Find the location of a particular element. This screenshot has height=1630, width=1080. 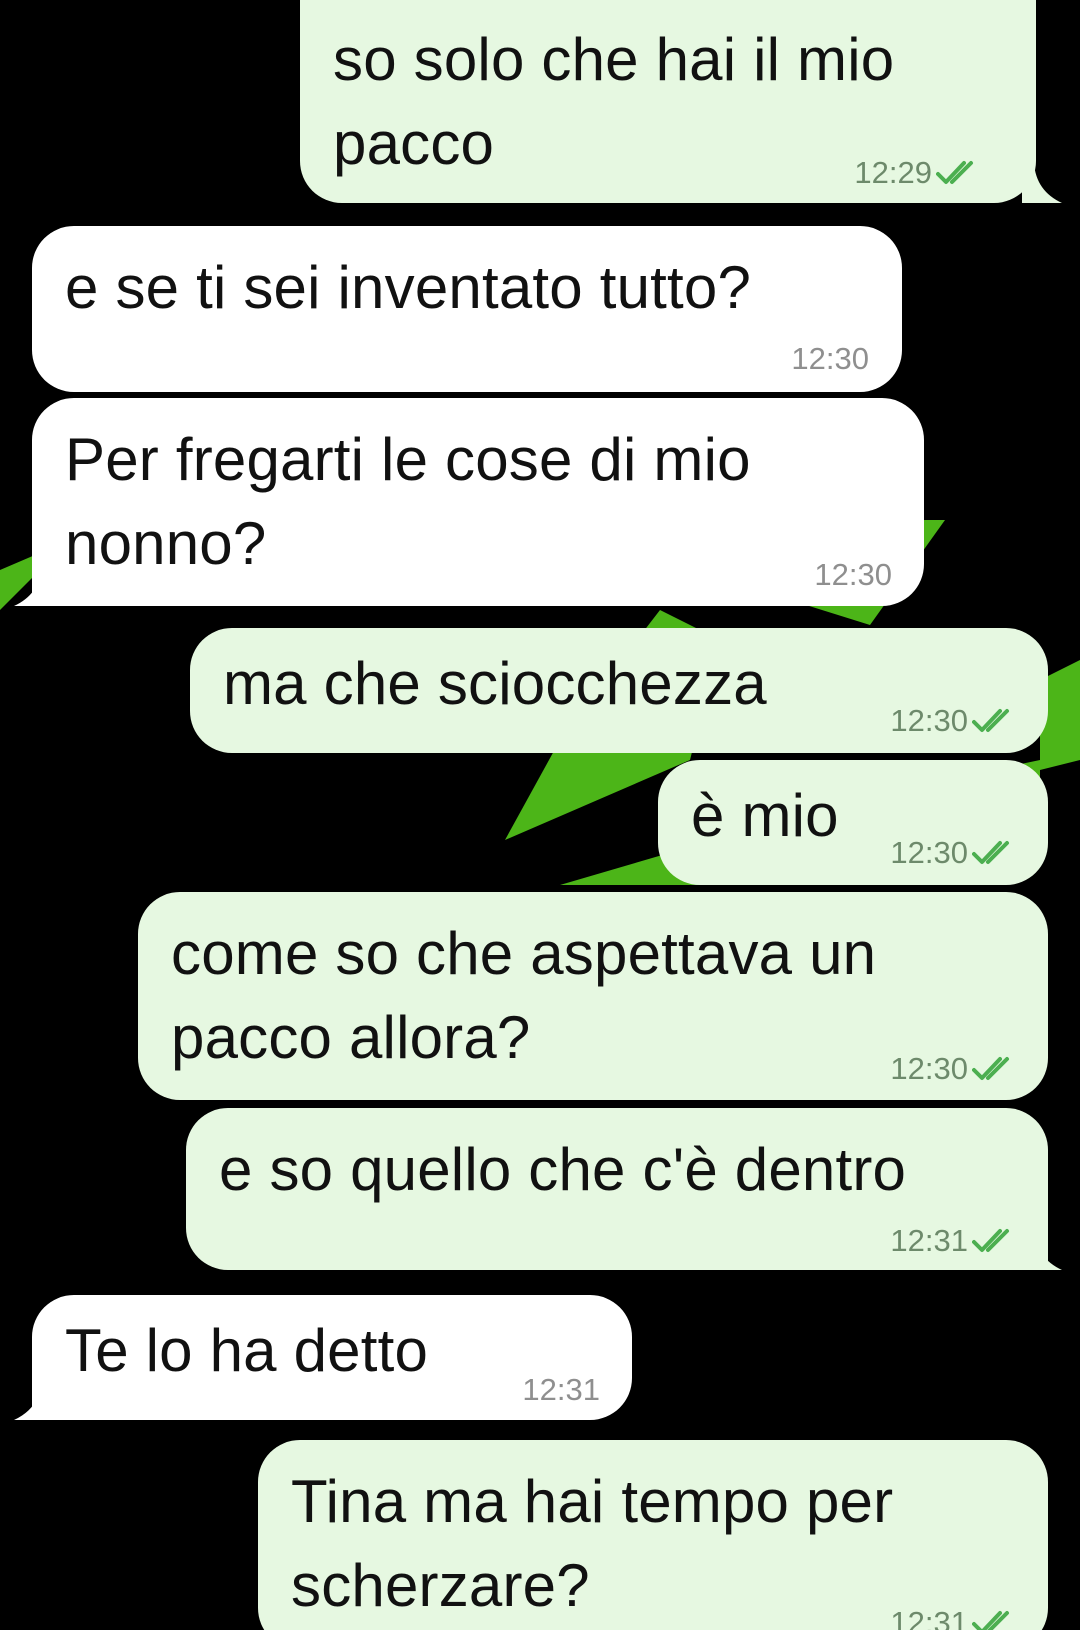

message-bubble-outgoing: ma che sciocchezza 12:30 is located at coordinates (619, 690).